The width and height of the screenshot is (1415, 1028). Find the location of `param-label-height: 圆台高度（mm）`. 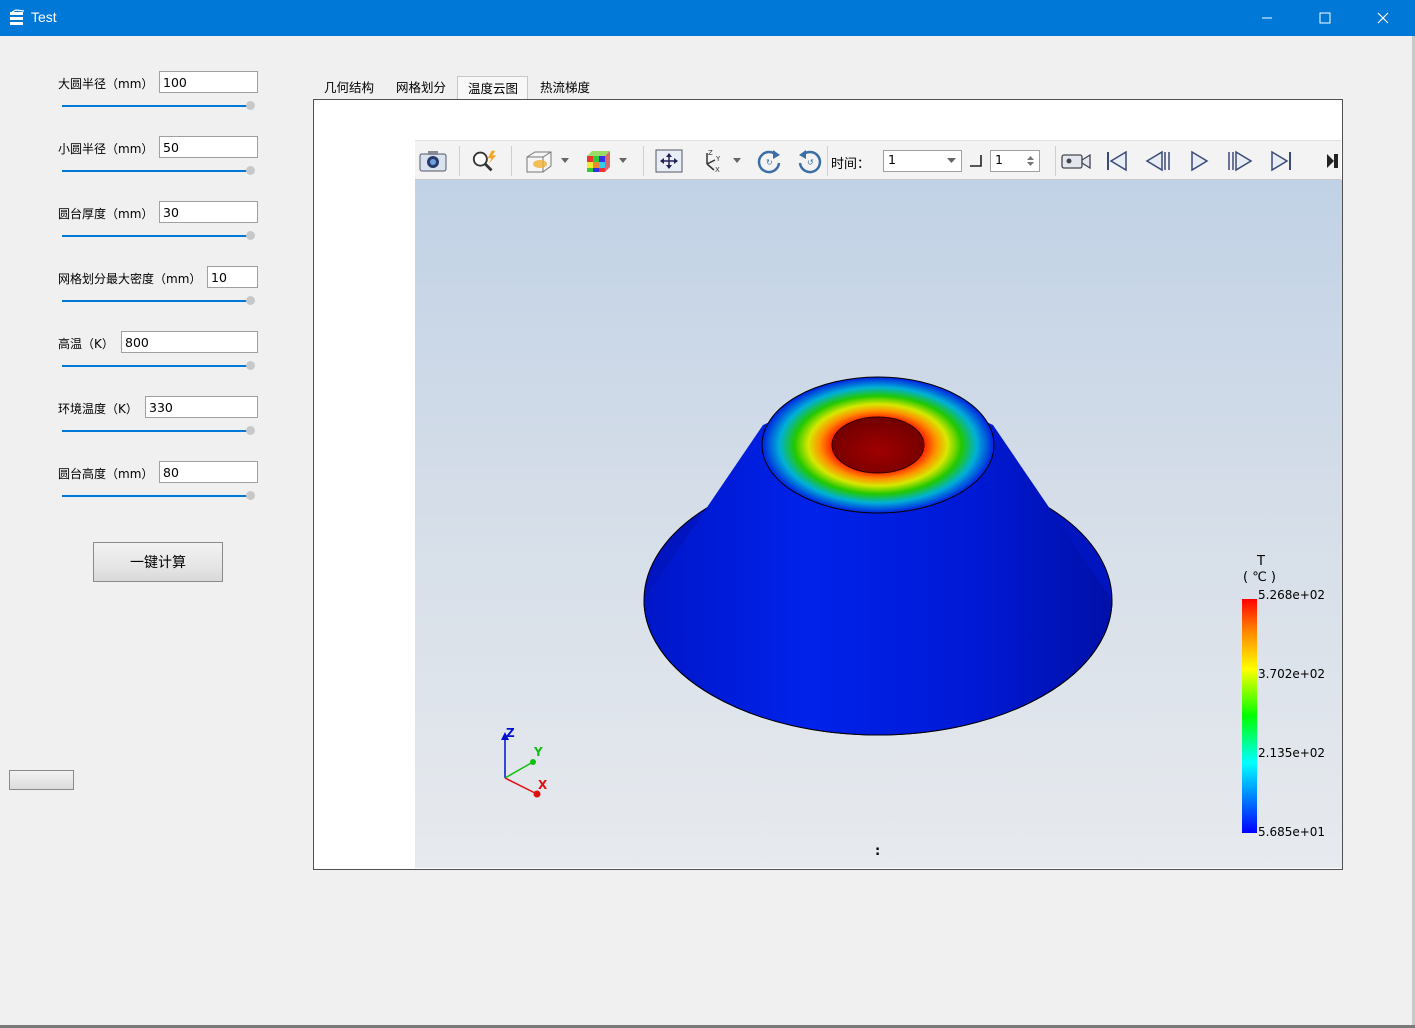

param-label-height: 圆台高度（mm） is located at coordinates (106, 474).